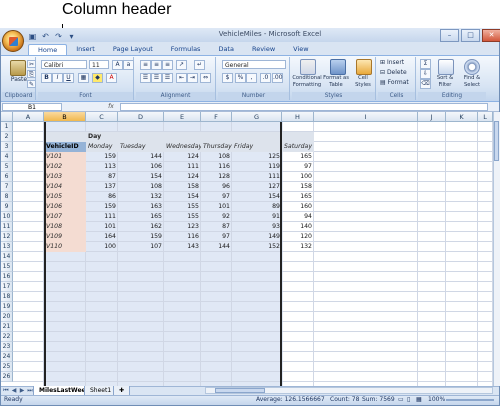  I want to click on dropdown-icon: ▾, so click(71, 36).